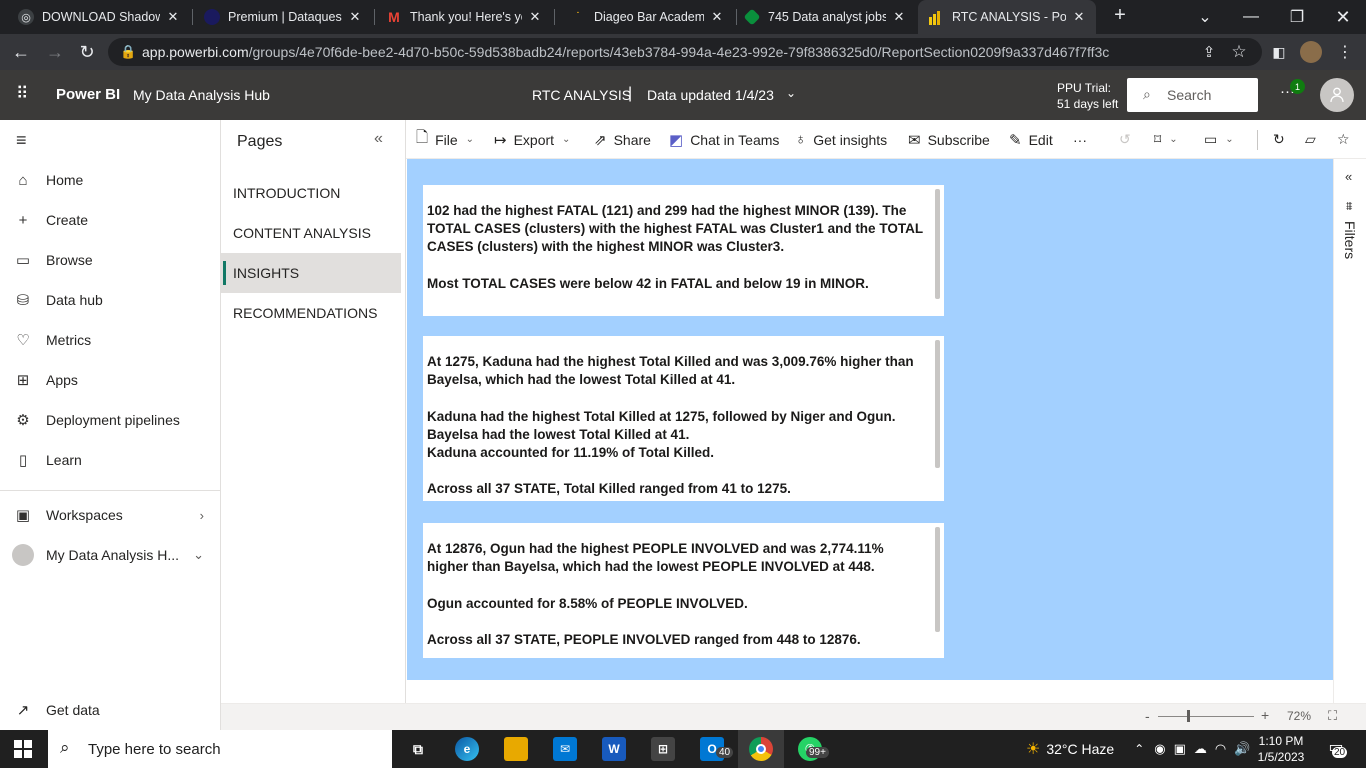  I want to click on brand-name: Power BI, so click(88, 94).